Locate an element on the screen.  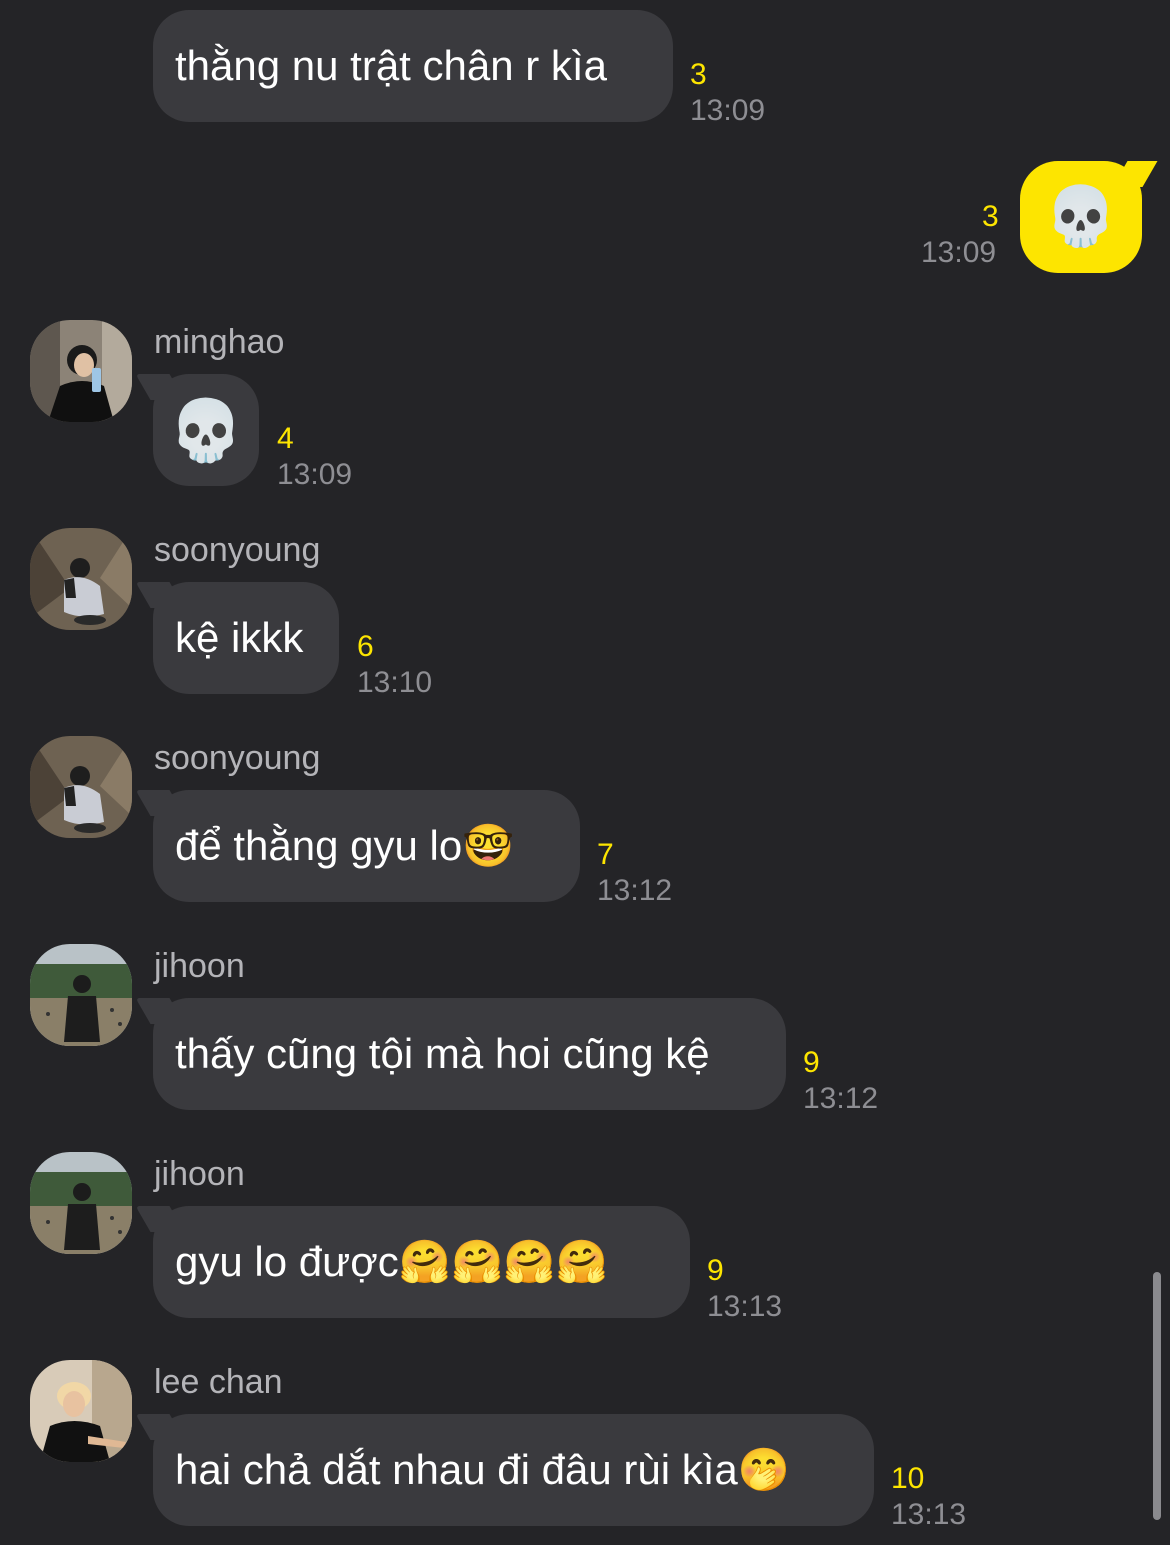
scrollbar is located at coordinates (1157, 1396).